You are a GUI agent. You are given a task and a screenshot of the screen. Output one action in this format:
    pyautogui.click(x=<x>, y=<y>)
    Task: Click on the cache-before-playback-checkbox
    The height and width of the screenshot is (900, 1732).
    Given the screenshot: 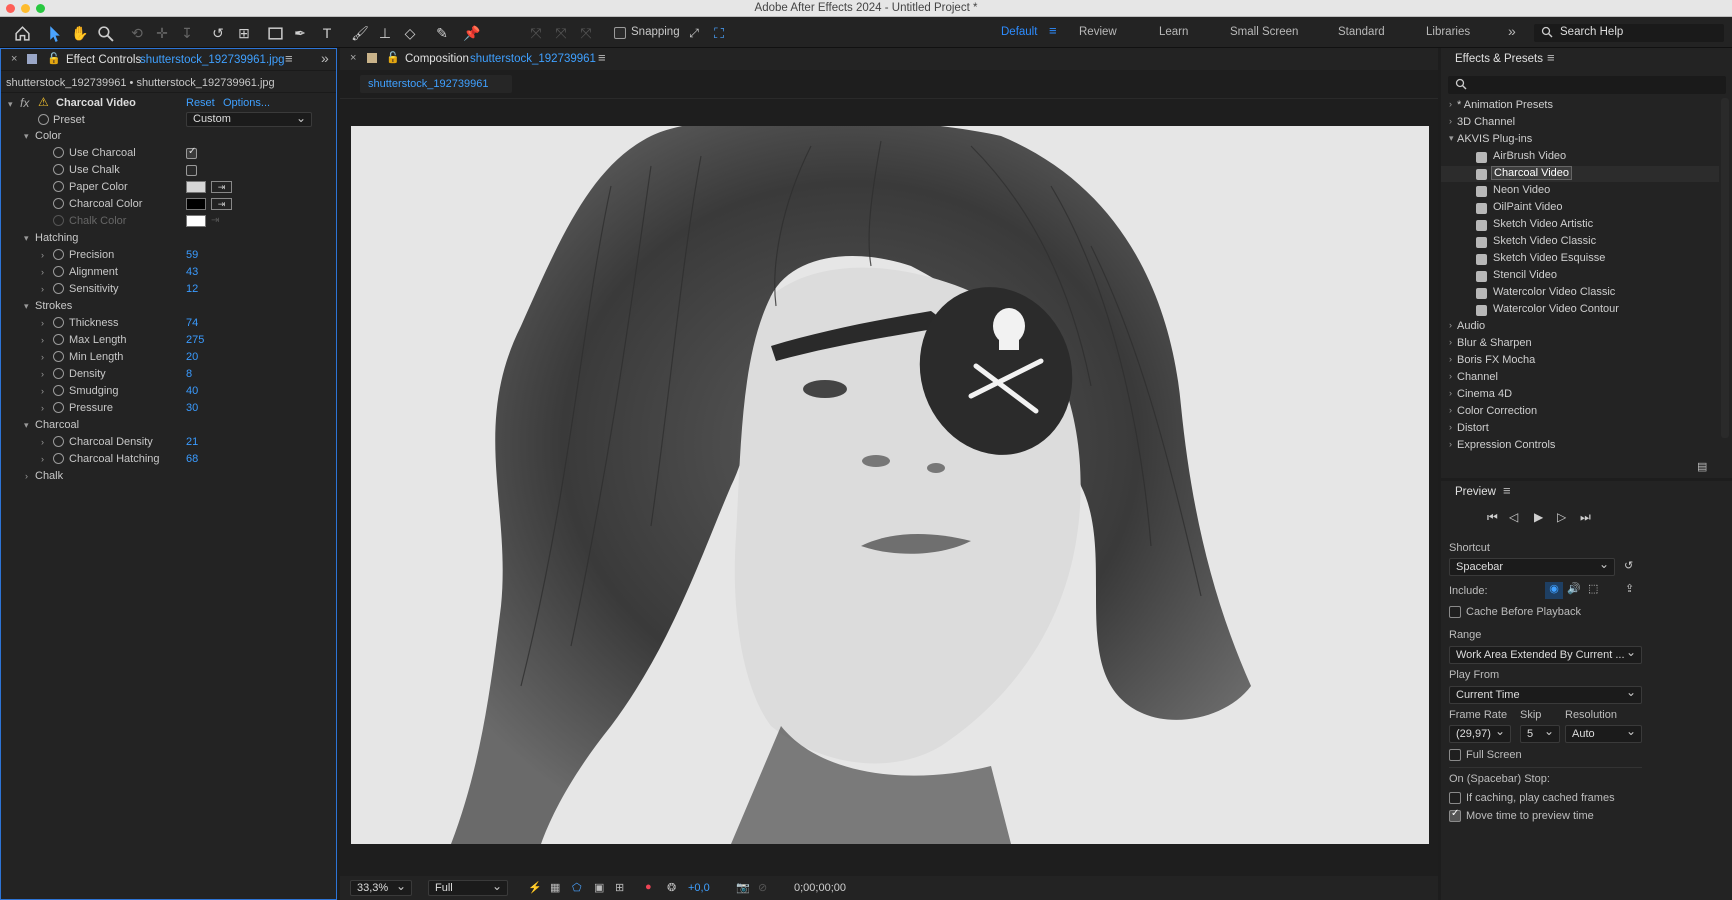 What is the action you would take?
    pyautogui.click(x=1455, y=612)
    